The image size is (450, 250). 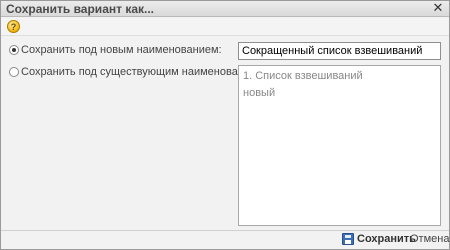 I want to click on close-icon: ✕, so click(x=438, y=8).